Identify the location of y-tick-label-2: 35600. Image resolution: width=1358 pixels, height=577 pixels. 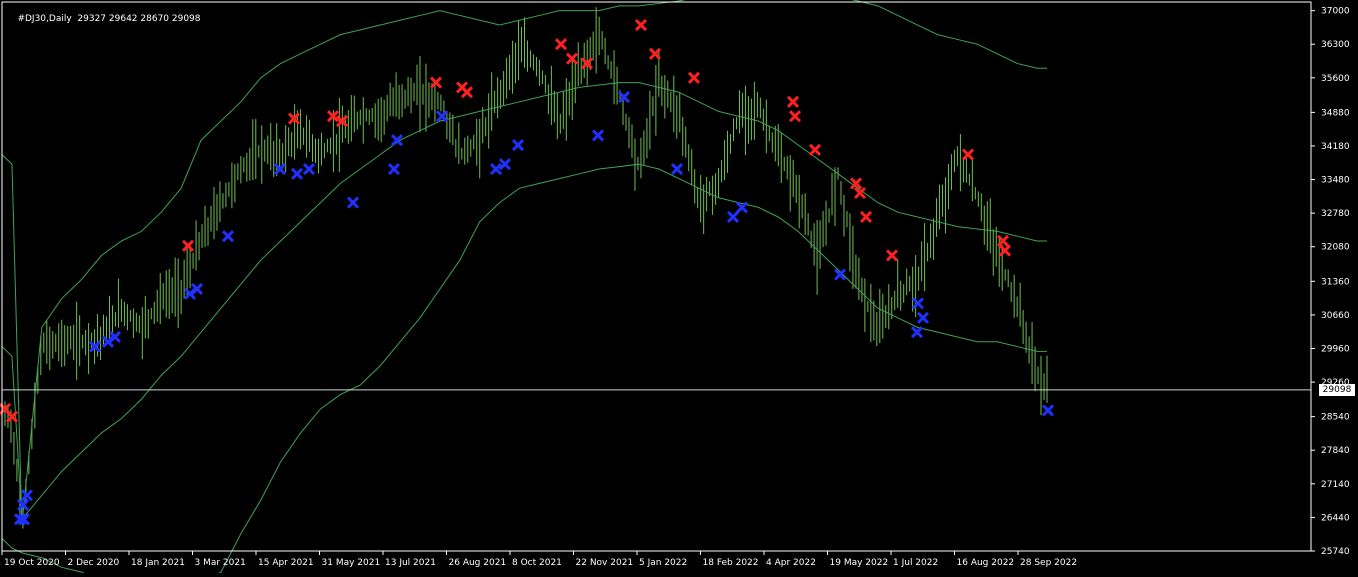
(1335, 79).